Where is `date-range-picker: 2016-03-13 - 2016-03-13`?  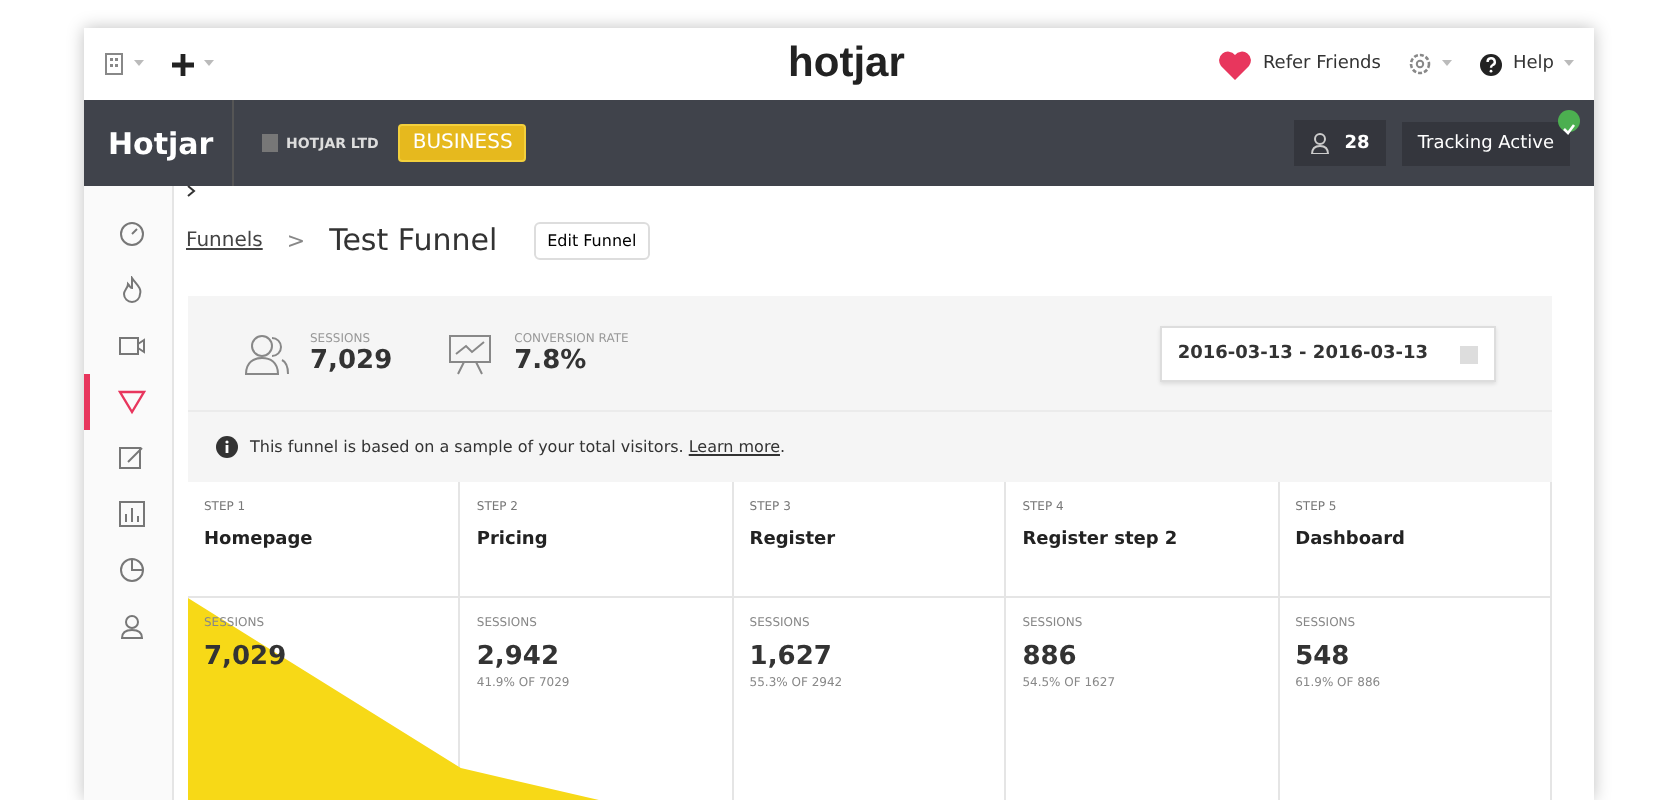 date-range-picker: 2016-03-13 - 2016-03-13 is located at coordinates (1327, 353).